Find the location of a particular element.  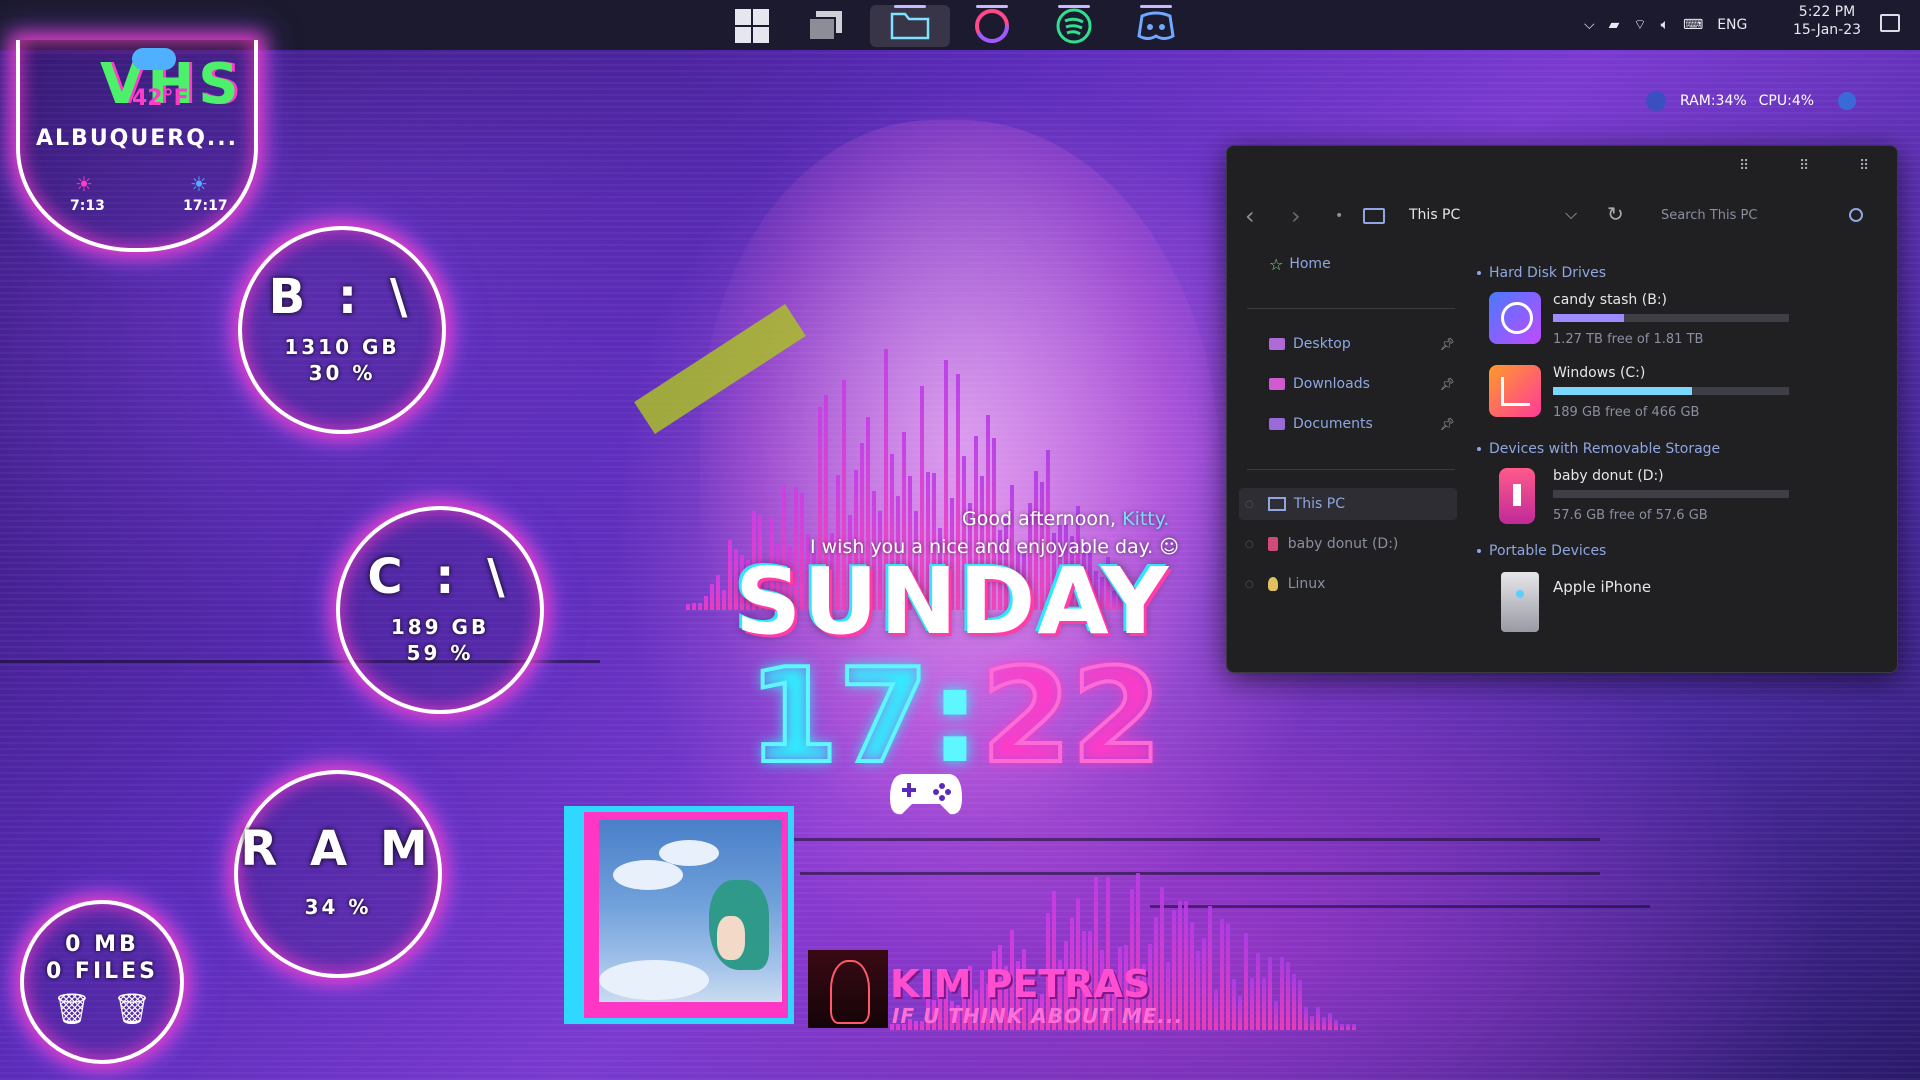

section-title: Devices with Removable Storage is located at coordinates (1605, 449).